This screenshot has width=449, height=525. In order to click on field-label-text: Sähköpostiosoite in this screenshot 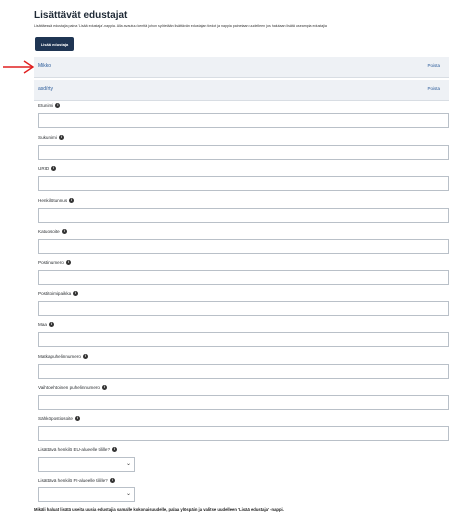, I will do `click(55, 418)`.